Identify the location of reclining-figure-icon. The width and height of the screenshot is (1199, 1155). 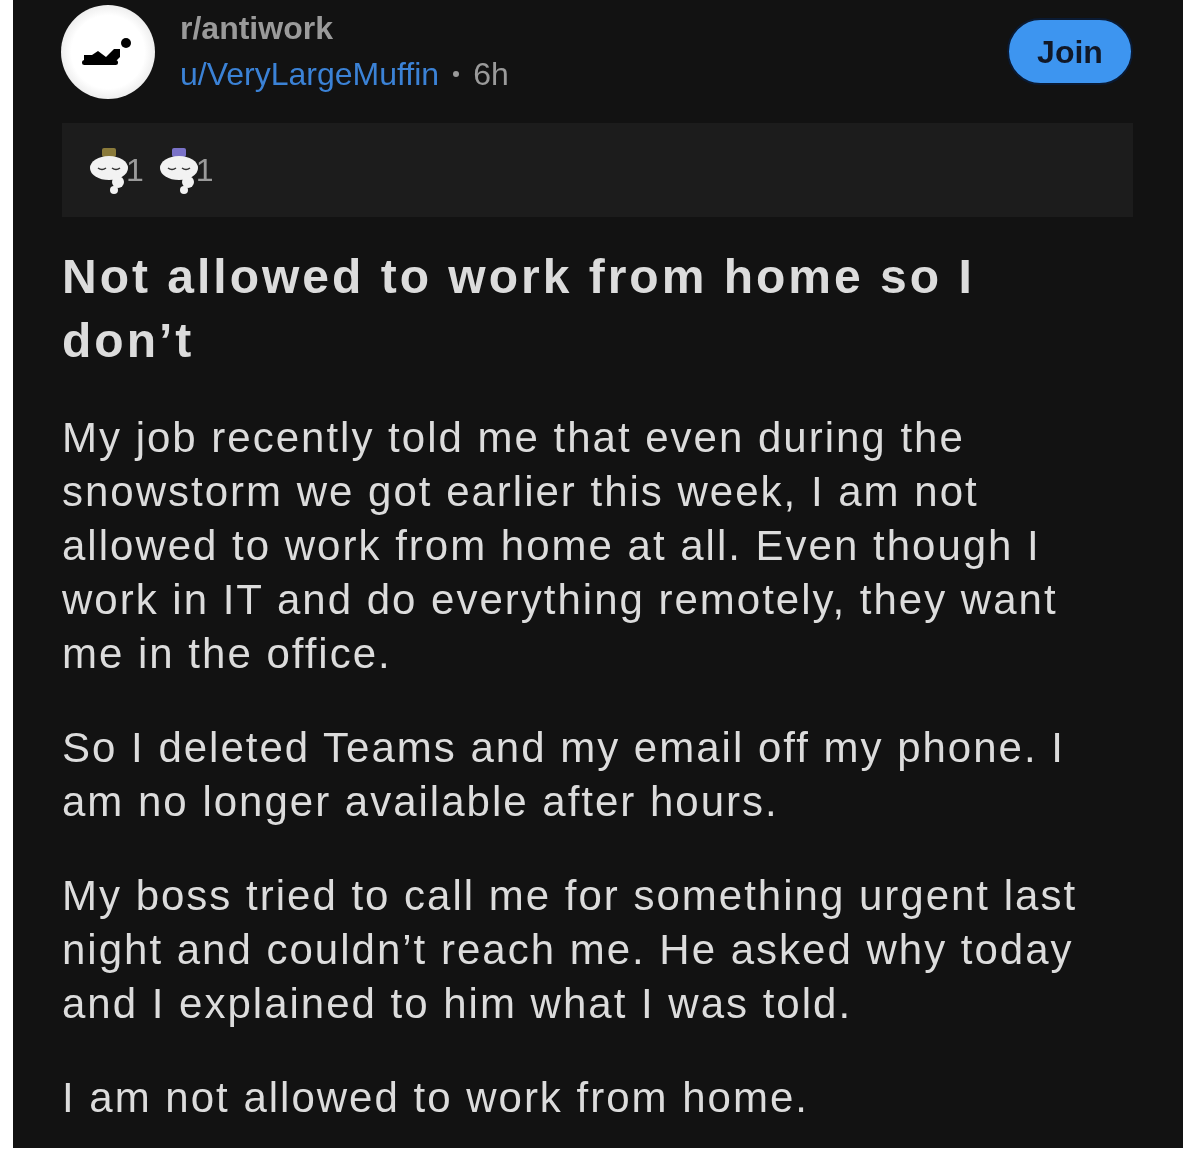
(108, 52).